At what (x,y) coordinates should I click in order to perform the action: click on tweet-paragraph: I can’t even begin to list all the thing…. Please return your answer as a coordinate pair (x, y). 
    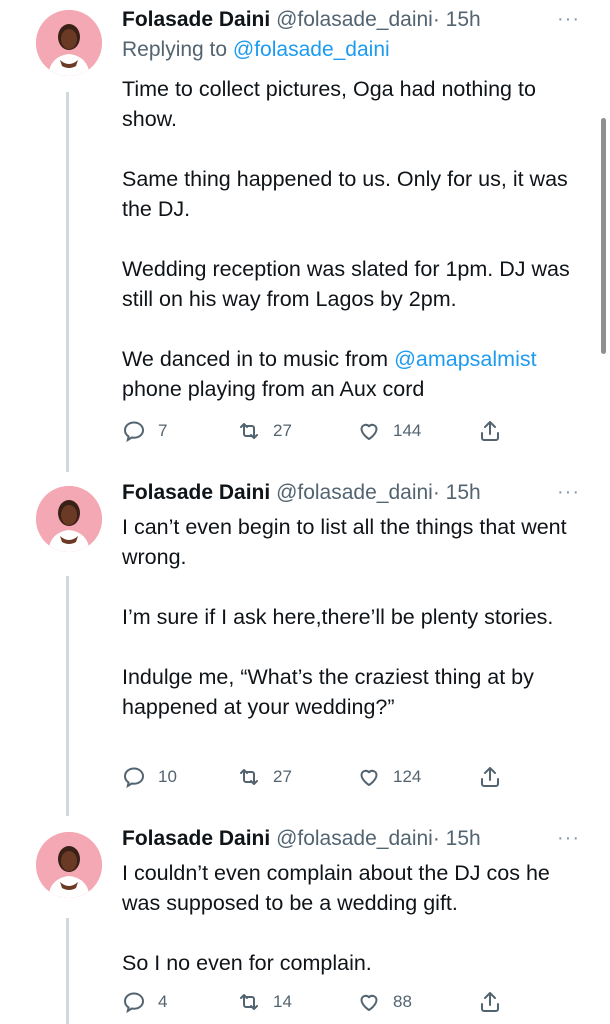
    Looking at the image, I should click on (344, 542).